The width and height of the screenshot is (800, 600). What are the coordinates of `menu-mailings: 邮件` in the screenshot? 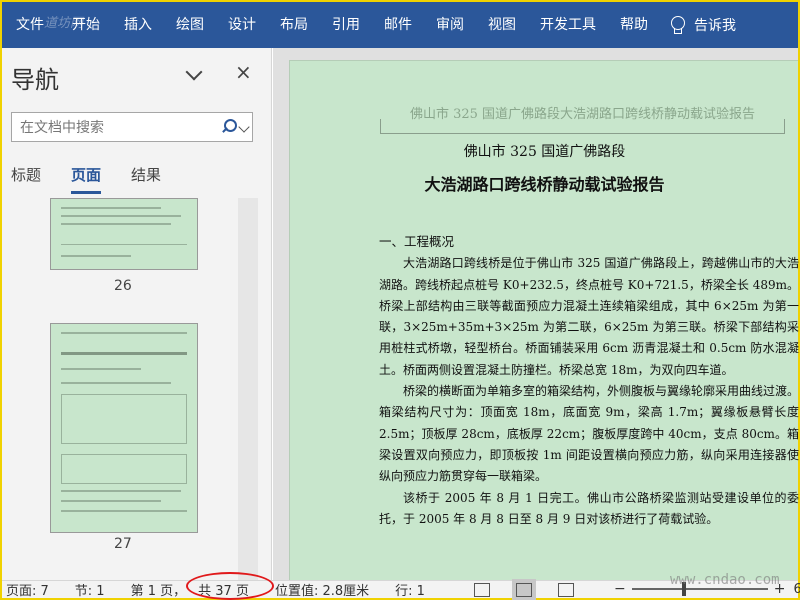 It's located at (398, 25).